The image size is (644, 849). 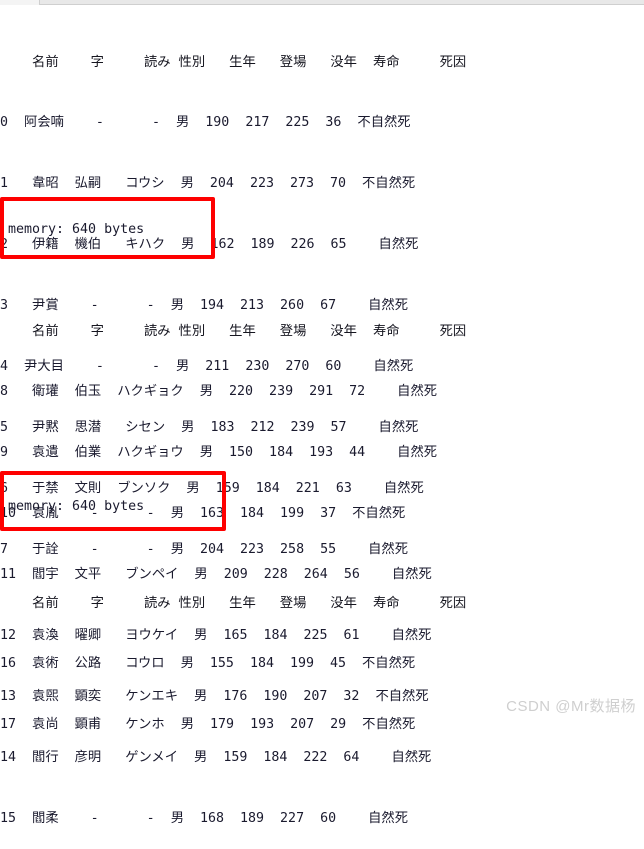 I want to click on table-row: 1 韋昭 弘嗣 コウシ 男 204 223 273 70 不自然死, so click(x=208, y=184).